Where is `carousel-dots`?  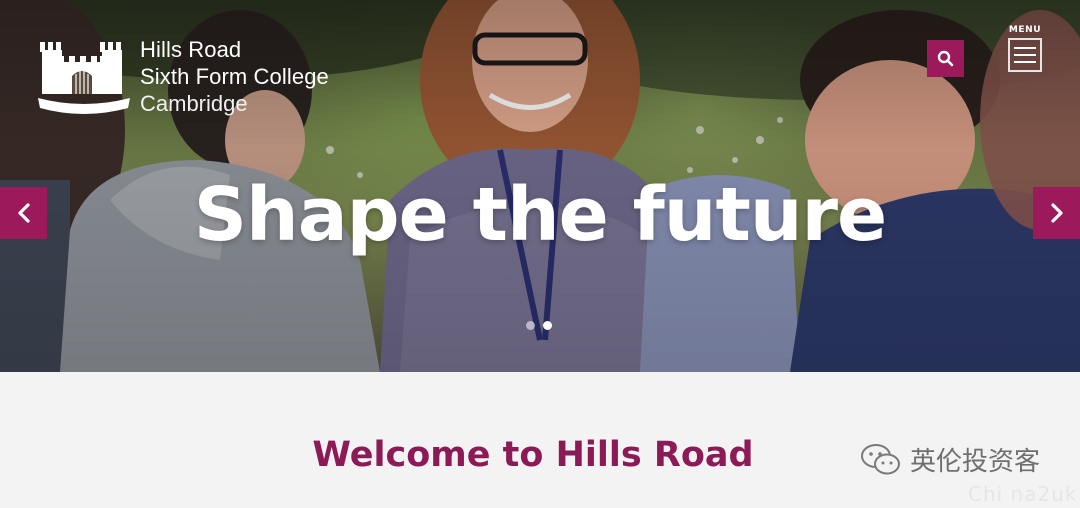
carousel-dots is located at coordinates (539, 325).